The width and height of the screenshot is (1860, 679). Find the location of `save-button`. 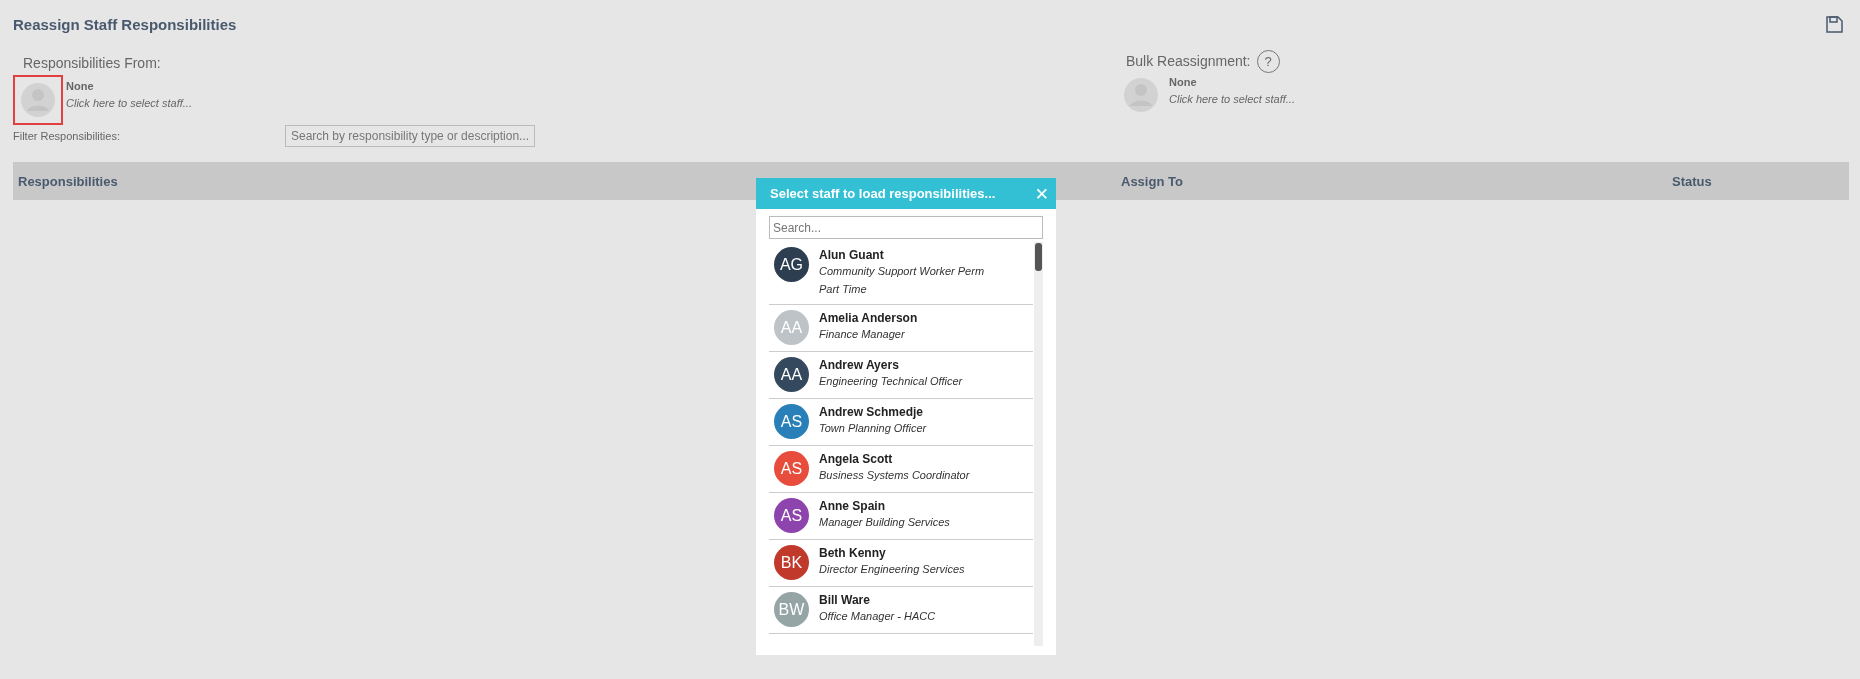

save-button is located at coordinates (1834, 24).